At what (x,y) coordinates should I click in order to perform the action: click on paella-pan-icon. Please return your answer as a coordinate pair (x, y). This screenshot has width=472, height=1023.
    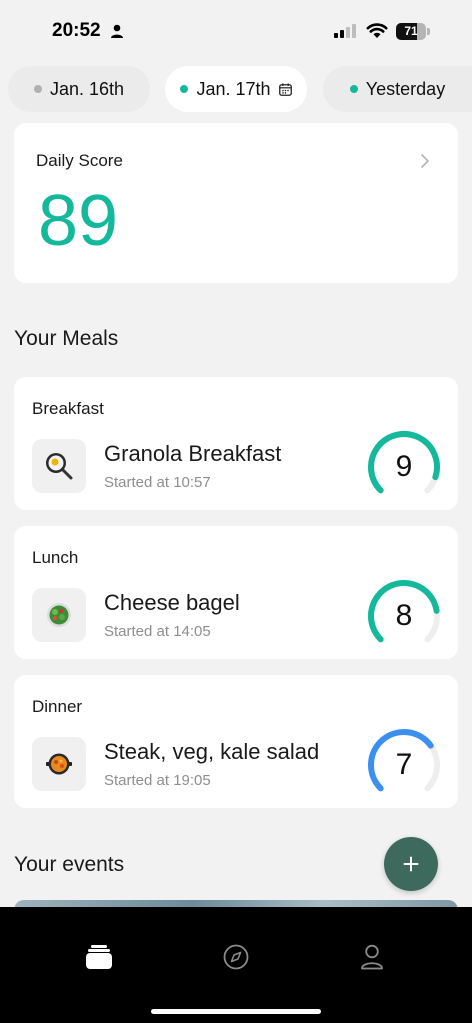
    Looking at the image, I should click on (59, 764).